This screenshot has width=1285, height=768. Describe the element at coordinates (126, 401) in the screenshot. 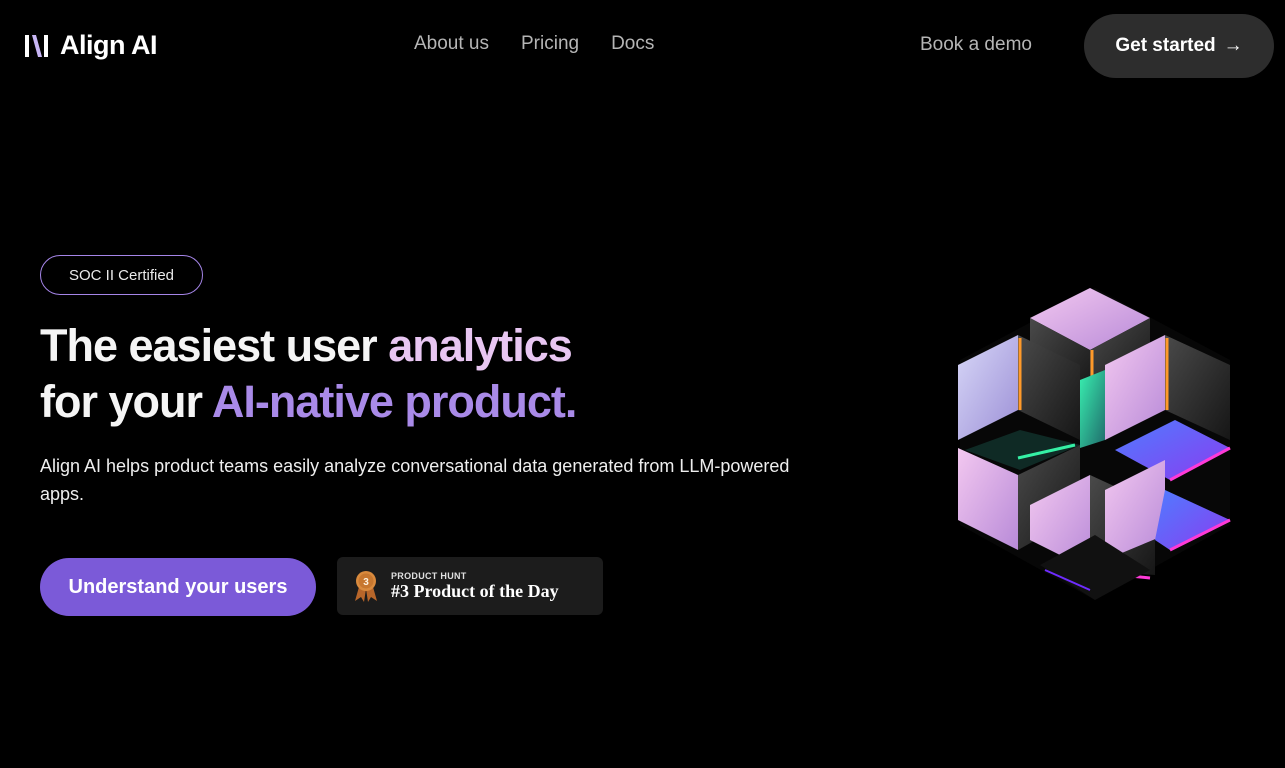

I see `headline-part: for your` at that location.